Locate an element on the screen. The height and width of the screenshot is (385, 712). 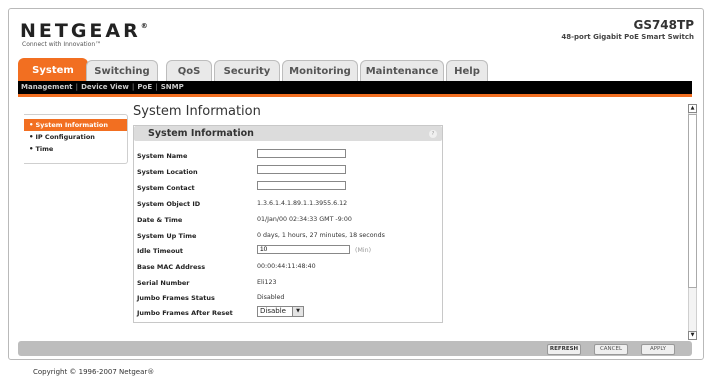
label-idle-timeout: Idle Timeout is located at coordinates (160, 251).